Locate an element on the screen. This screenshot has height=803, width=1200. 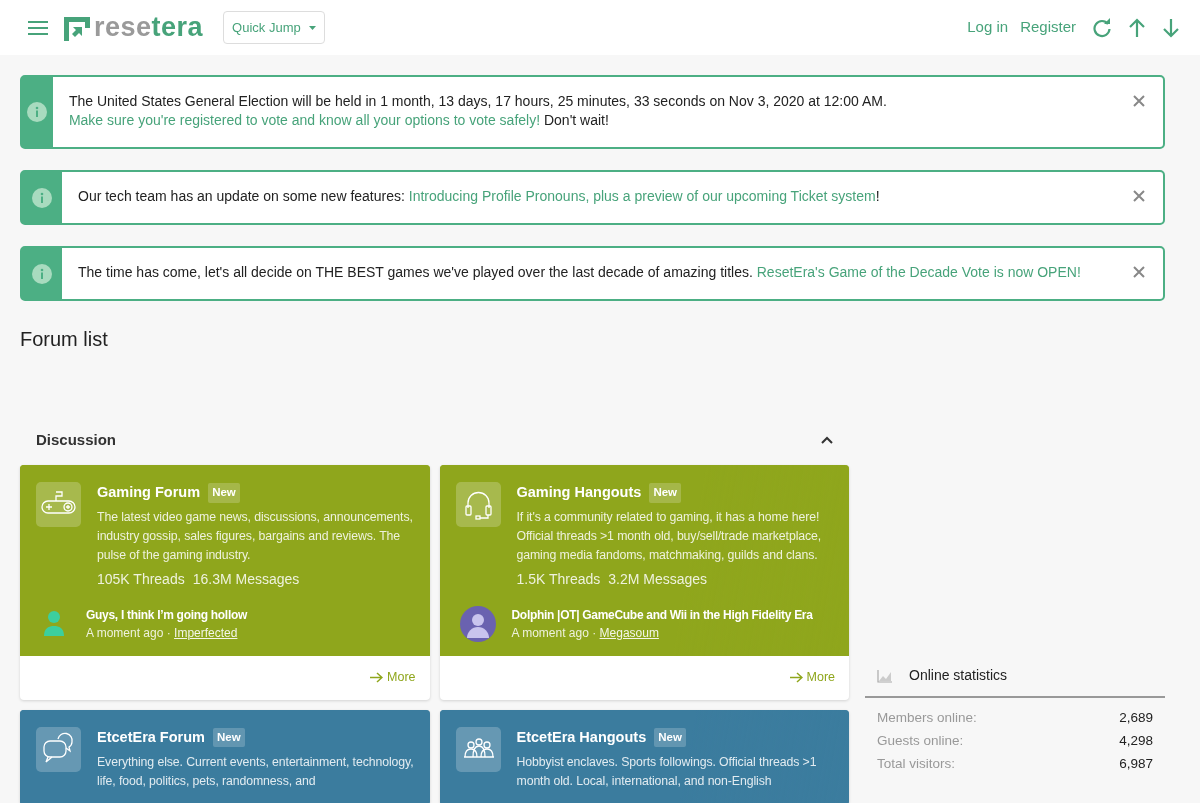
section-title: Online statistics is located at coordinates (958, 675).